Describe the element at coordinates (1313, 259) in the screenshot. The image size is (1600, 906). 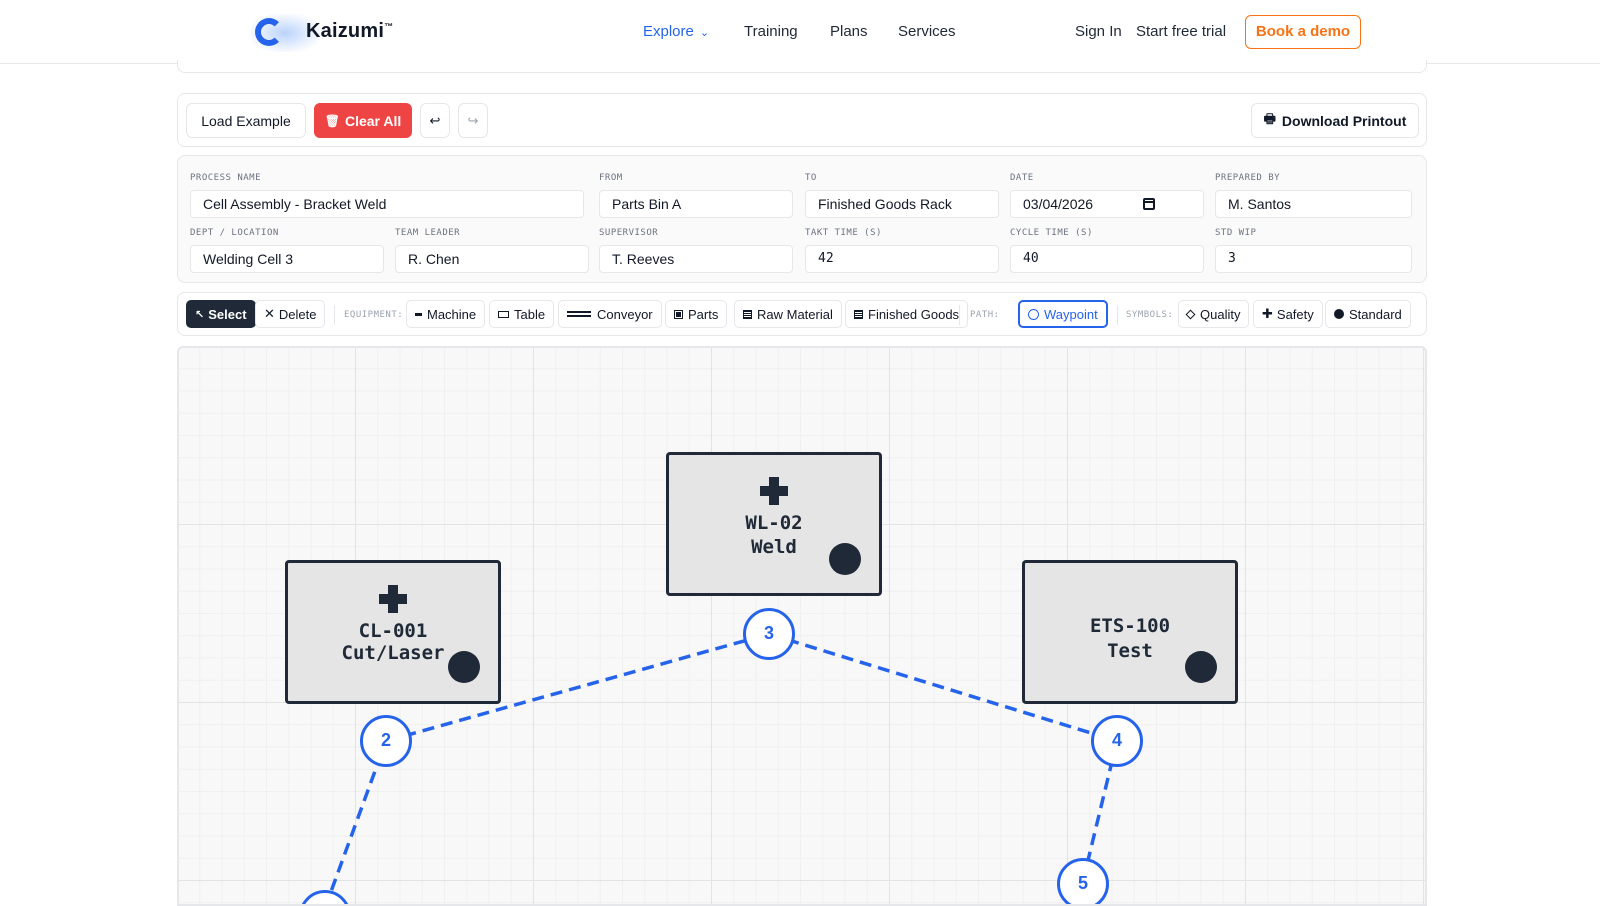
I see `std-wip-input: 3` at that location.